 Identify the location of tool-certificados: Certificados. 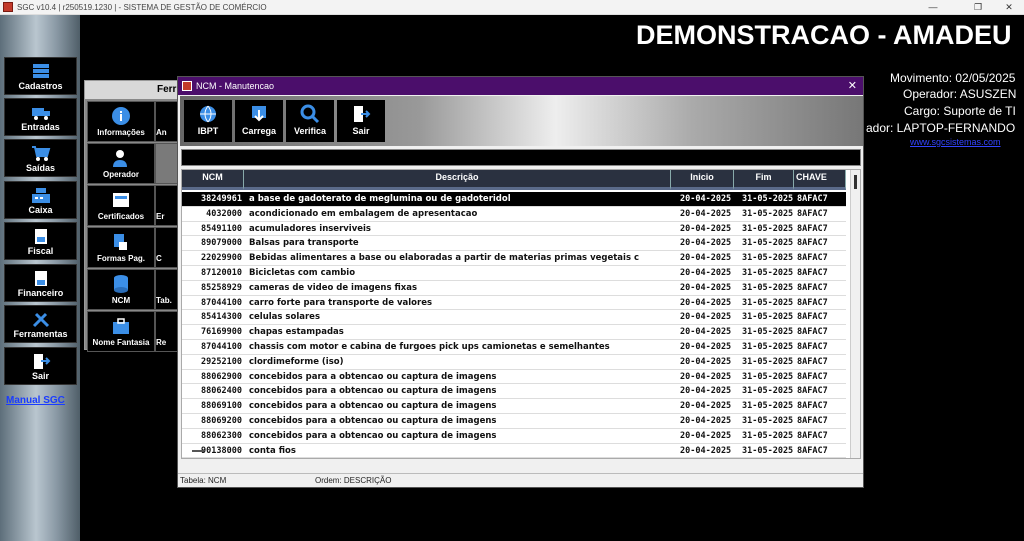
(121, 205).